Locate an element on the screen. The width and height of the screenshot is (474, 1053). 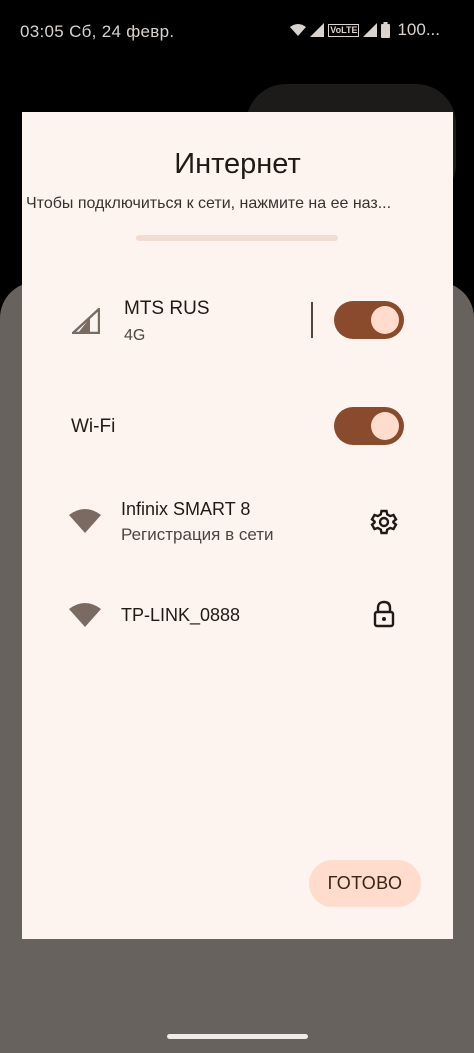
wifi-row: Wi-Fi is located at coordinates (237, 428).